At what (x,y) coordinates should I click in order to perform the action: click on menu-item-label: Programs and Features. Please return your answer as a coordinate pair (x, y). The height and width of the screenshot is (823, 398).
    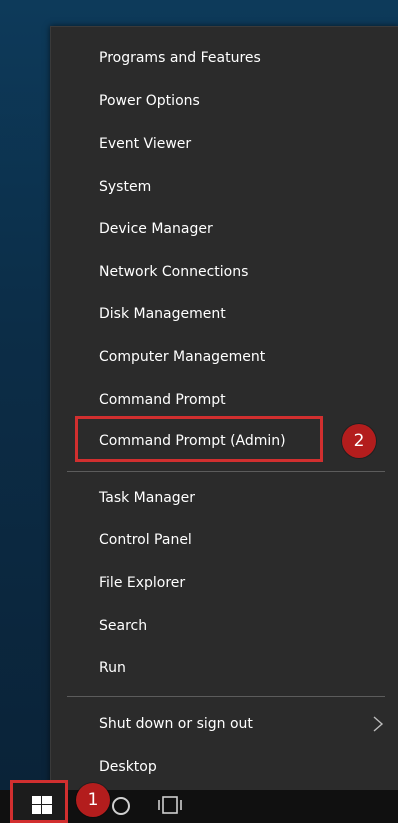
    Looking at the image, I should click on (180, 58).